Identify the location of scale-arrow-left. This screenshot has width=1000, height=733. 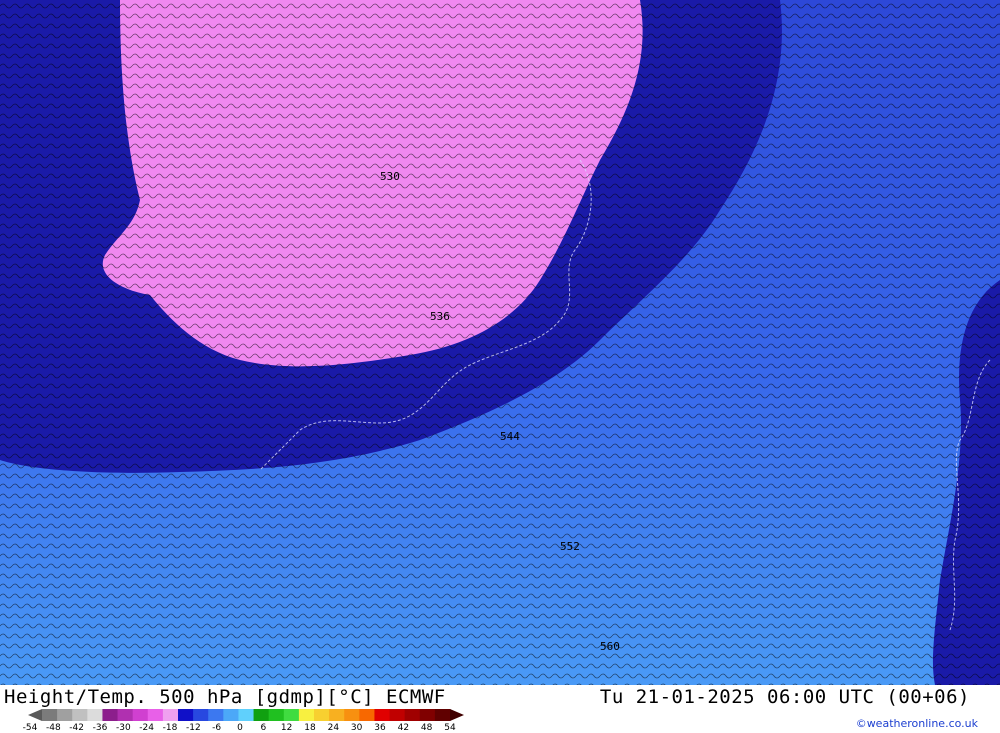
(35, 715).